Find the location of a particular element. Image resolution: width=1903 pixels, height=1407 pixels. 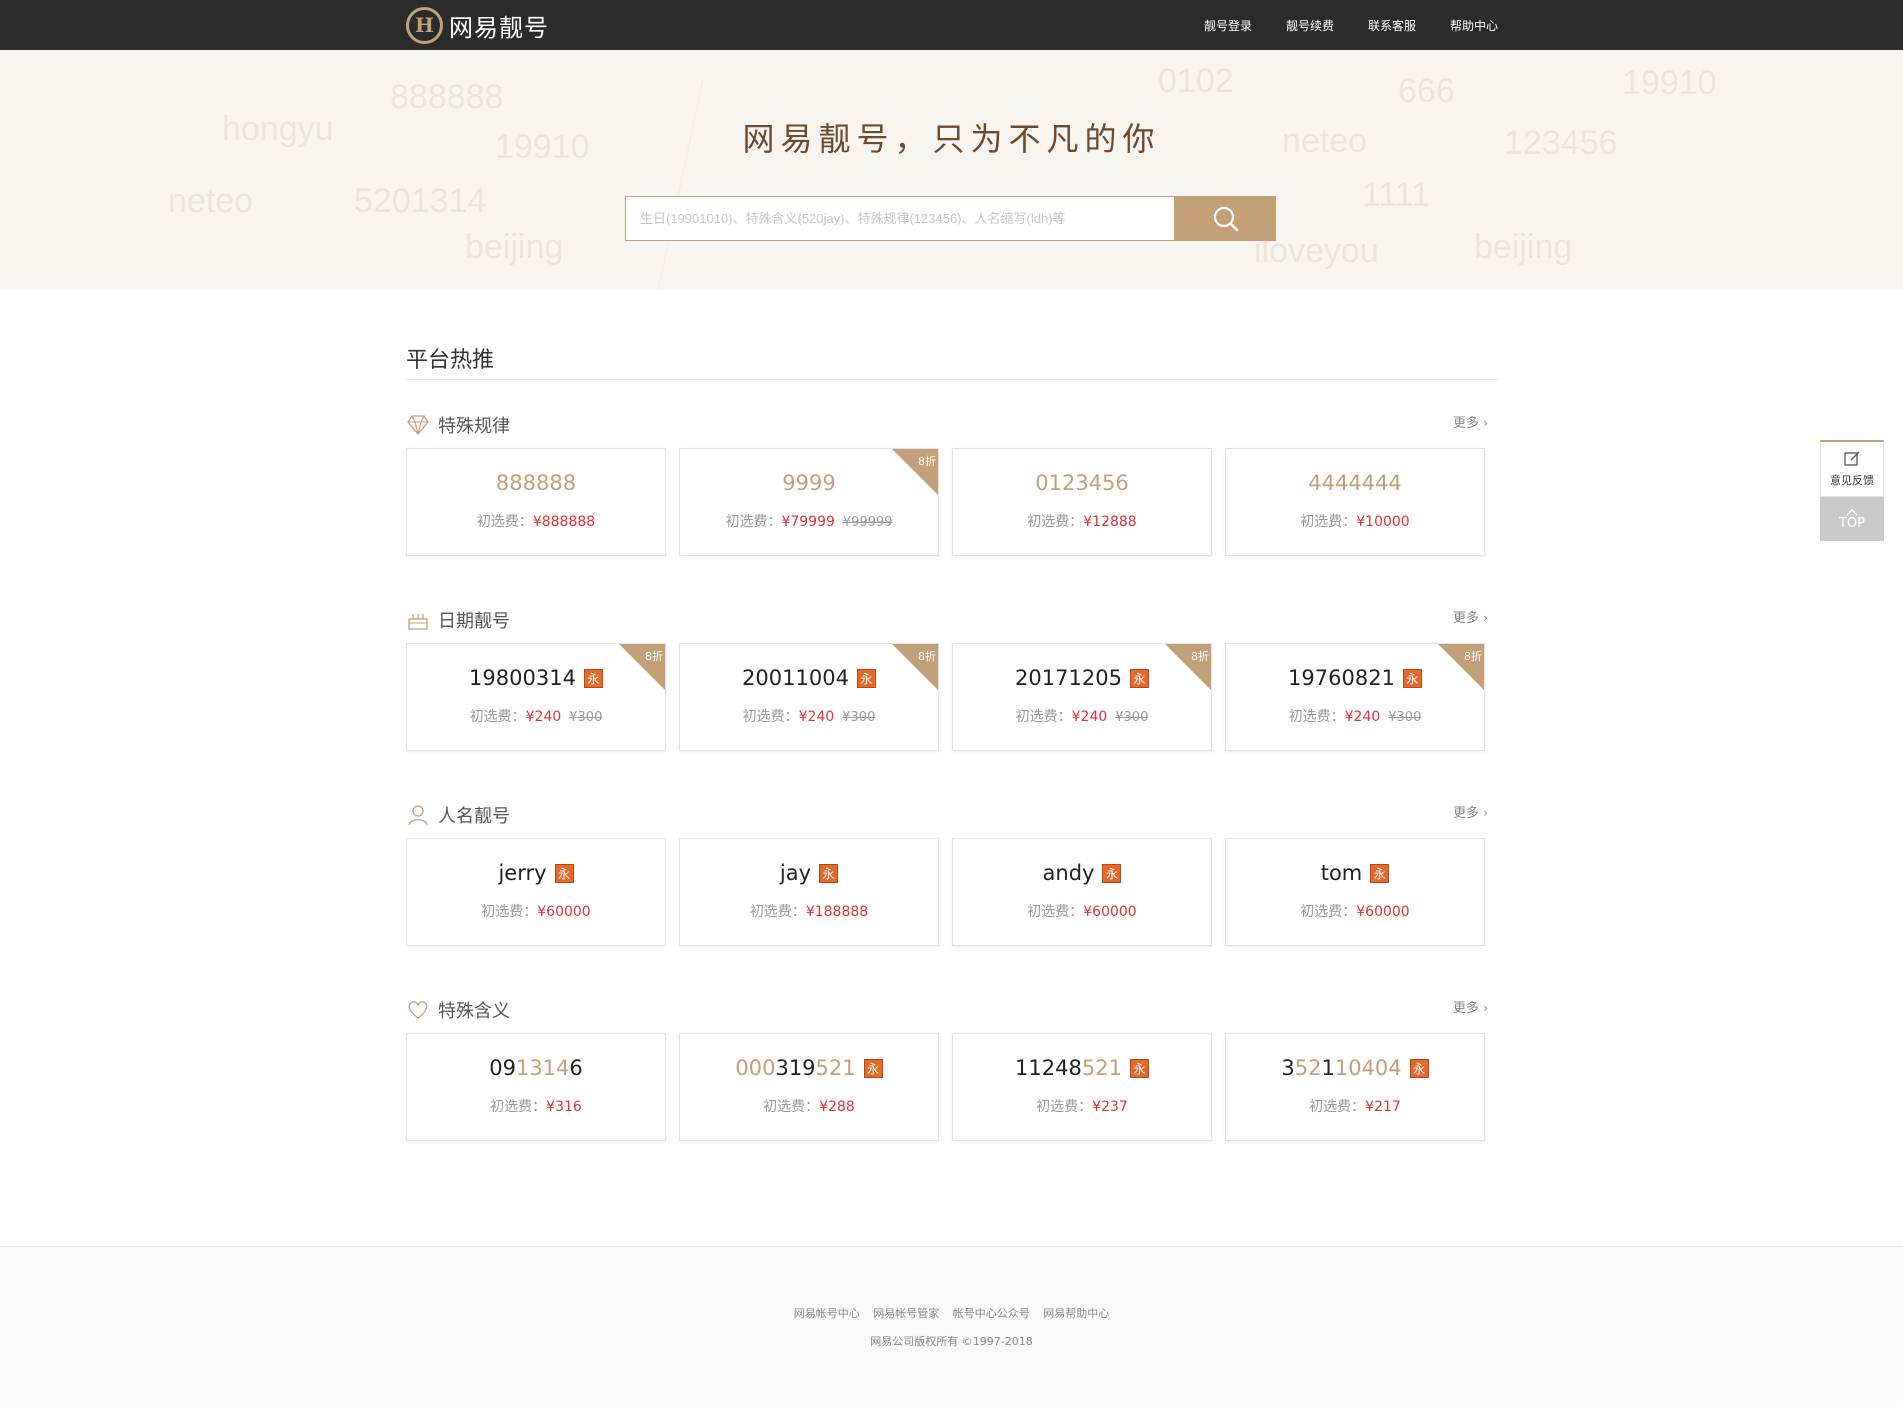

number-card: 4444444 初选费：¥10000 is located at coordinates (1355, 502).